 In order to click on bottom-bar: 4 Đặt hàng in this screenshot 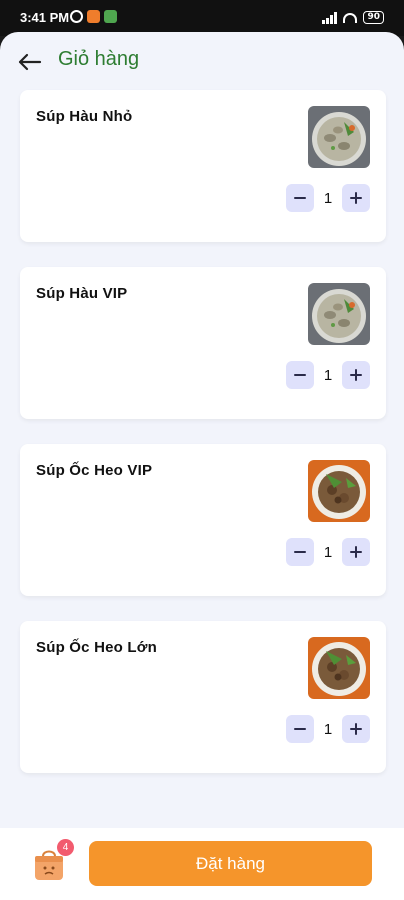, I will do `click(202, 864)`.